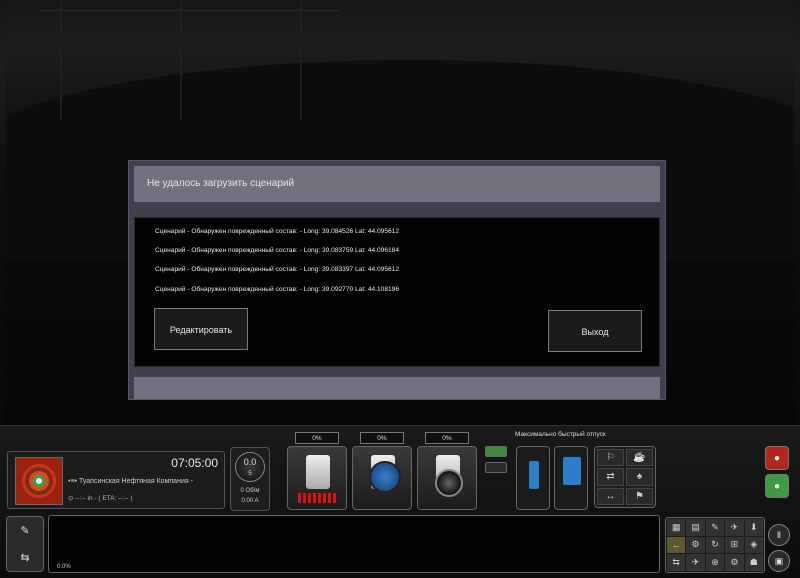 This screenshot has width=800, height=578. I want to click on route-label: Туапсинская Нефтяная Компания -, so click(135, 481).